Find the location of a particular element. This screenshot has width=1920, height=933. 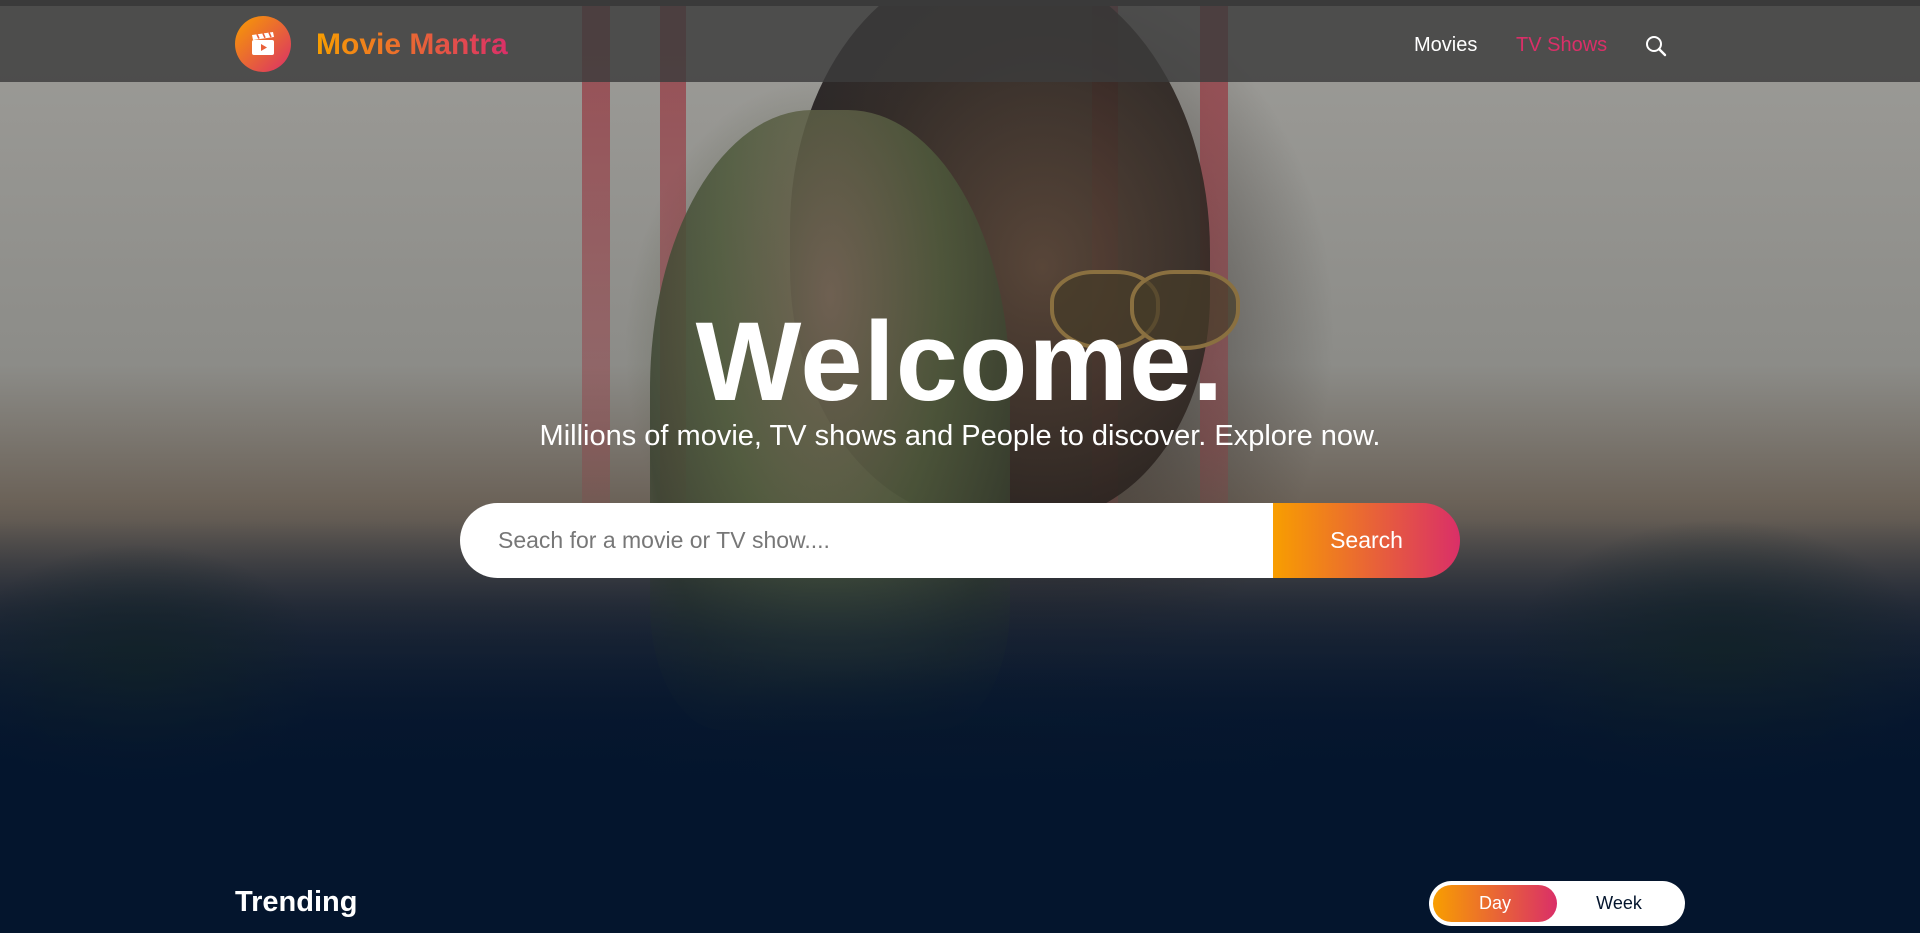

film-clapper-icon is located at coordinates (263, 43).